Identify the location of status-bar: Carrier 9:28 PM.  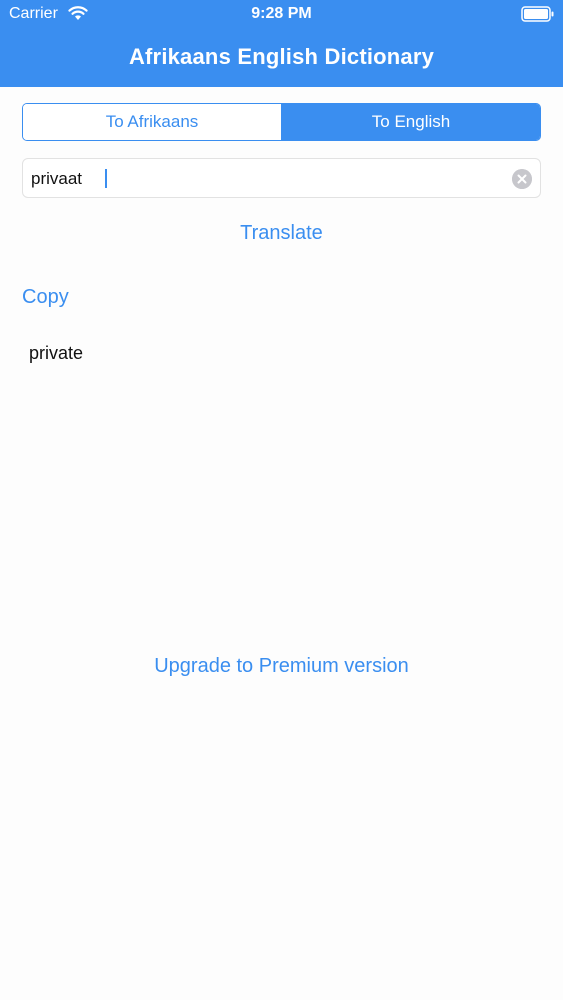
(281, 15).